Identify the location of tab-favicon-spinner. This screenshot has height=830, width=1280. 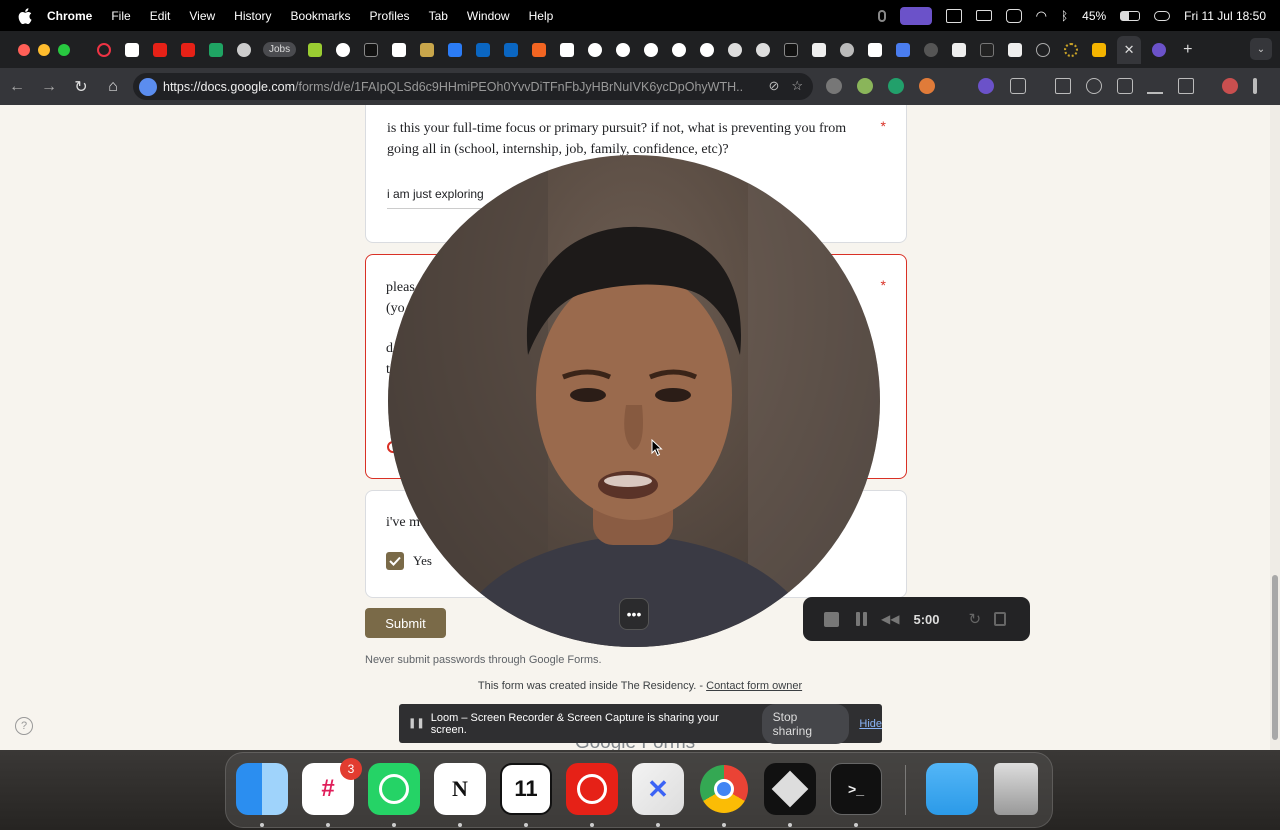
(1071, 49).